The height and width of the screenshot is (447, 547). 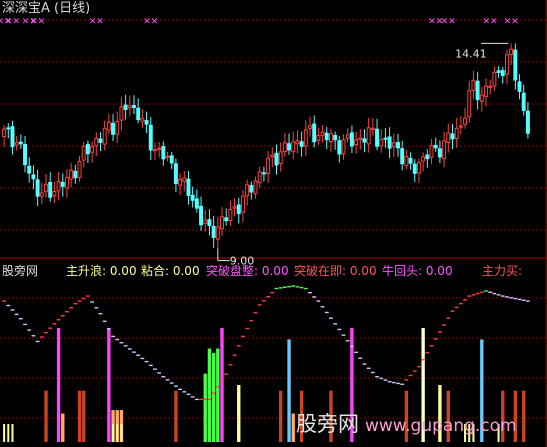 I want to click on indicator-label-pullback: 牛回头: 0.00, so click(x=417, y=271).